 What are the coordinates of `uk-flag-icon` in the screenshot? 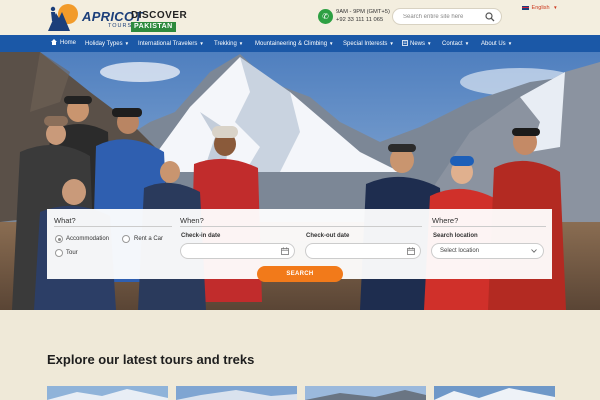 It's located at (525, 7).